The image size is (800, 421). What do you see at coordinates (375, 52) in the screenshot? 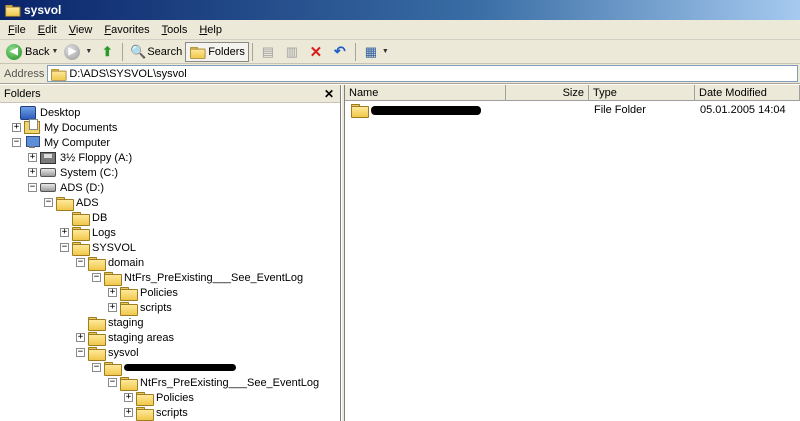
I see `views-button: ▦ ▼` at bounding box center [375, 52].